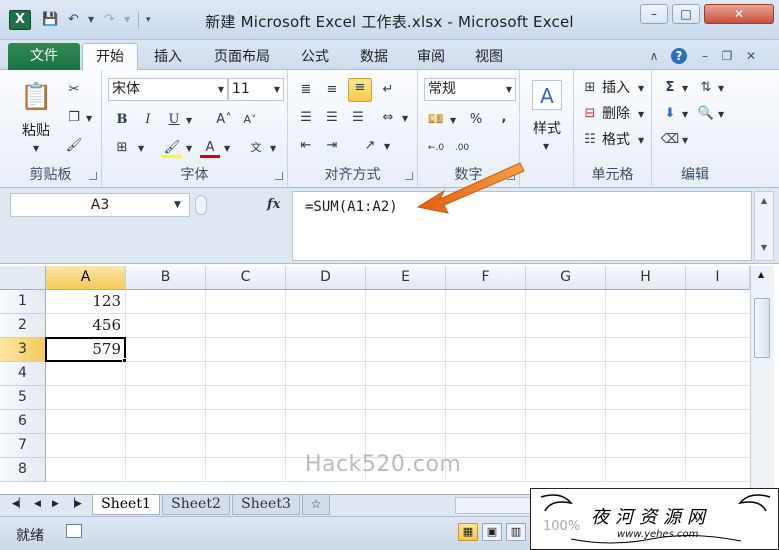  I want to click on cell-b7, so click(166, 446).